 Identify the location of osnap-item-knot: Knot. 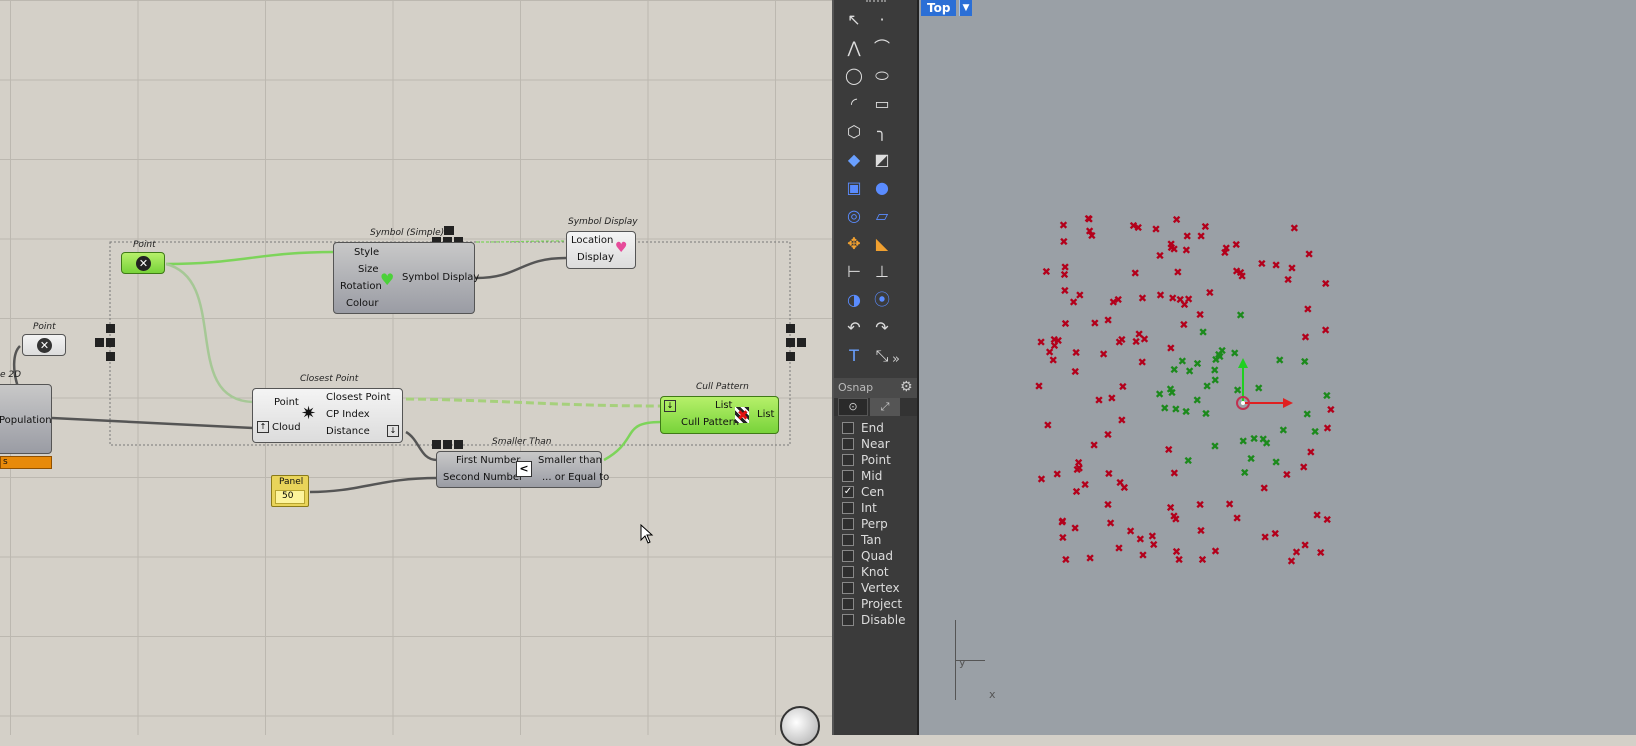
(865, 572).